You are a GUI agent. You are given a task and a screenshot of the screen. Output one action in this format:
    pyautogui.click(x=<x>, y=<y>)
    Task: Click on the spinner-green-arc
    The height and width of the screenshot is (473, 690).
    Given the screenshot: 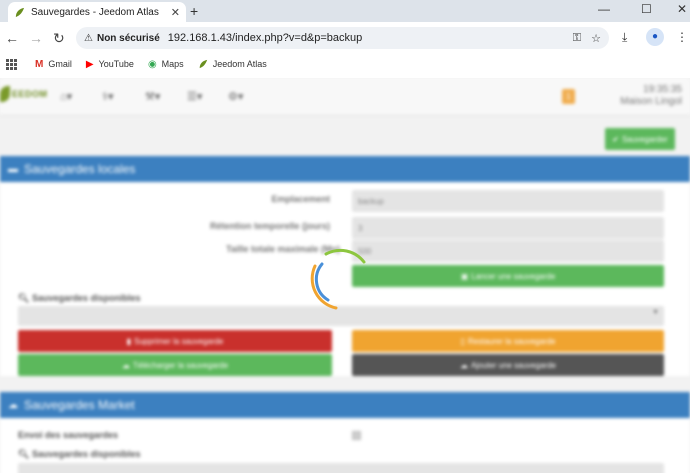 What is the action you would take?
    pyautogui.click(x=345, y=256)
    